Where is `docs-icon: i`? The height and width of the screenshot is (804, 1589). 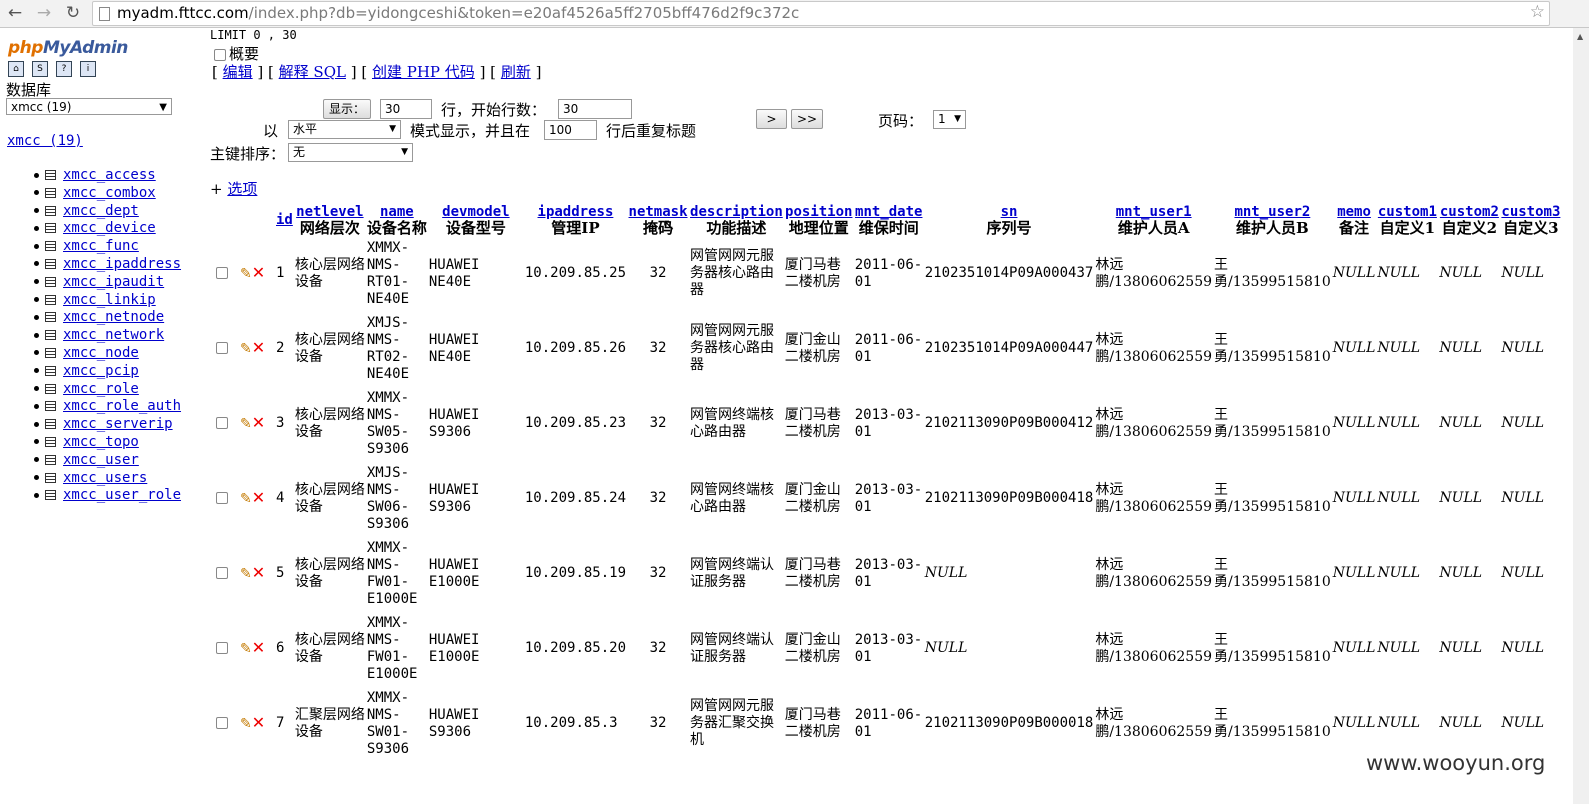
docs-icon: i is located at coordinates (88, 69).